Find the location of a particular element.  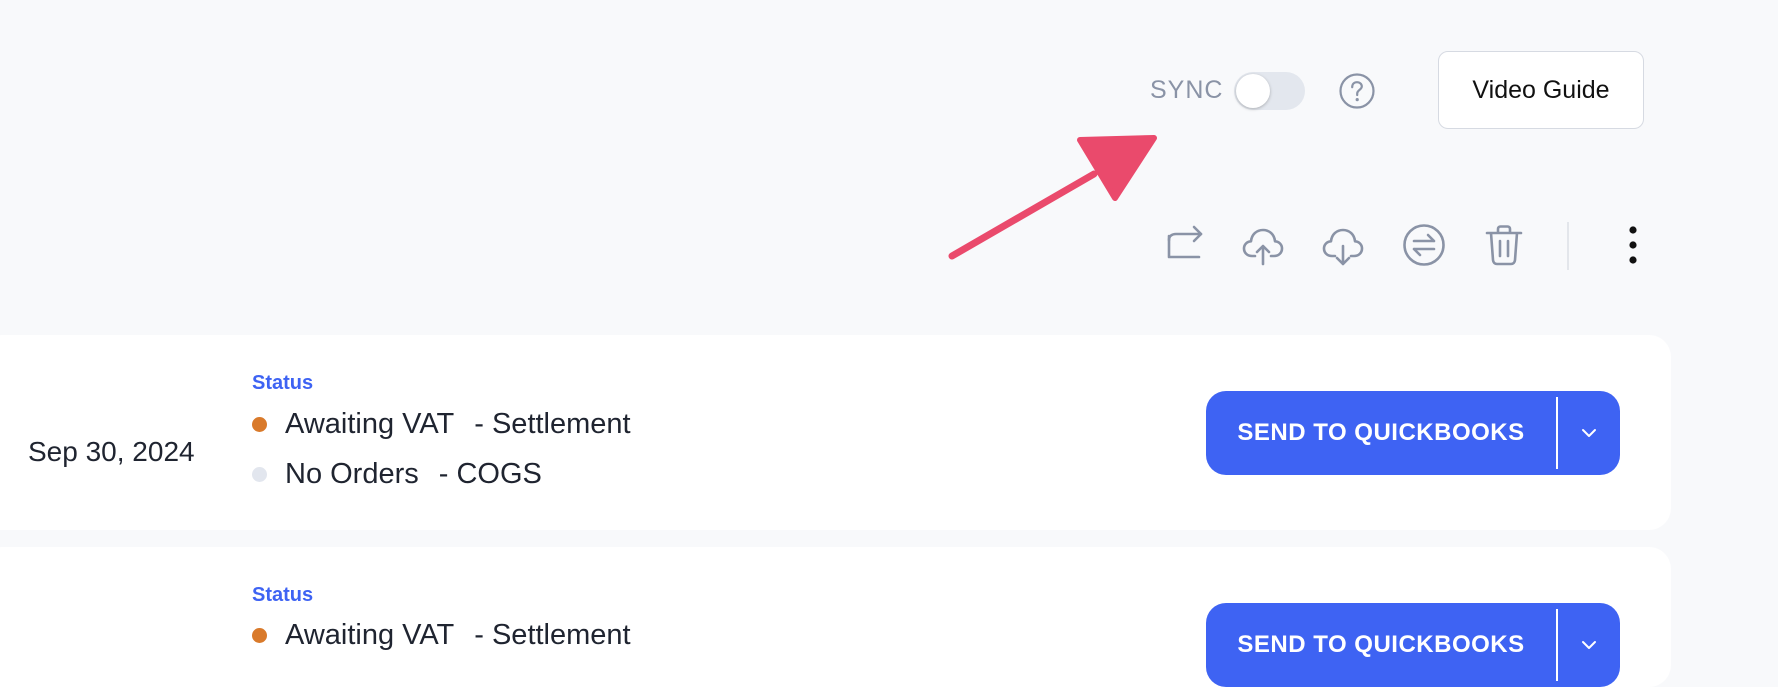

cloud-download-icon is located at coordinates (1343, 245).